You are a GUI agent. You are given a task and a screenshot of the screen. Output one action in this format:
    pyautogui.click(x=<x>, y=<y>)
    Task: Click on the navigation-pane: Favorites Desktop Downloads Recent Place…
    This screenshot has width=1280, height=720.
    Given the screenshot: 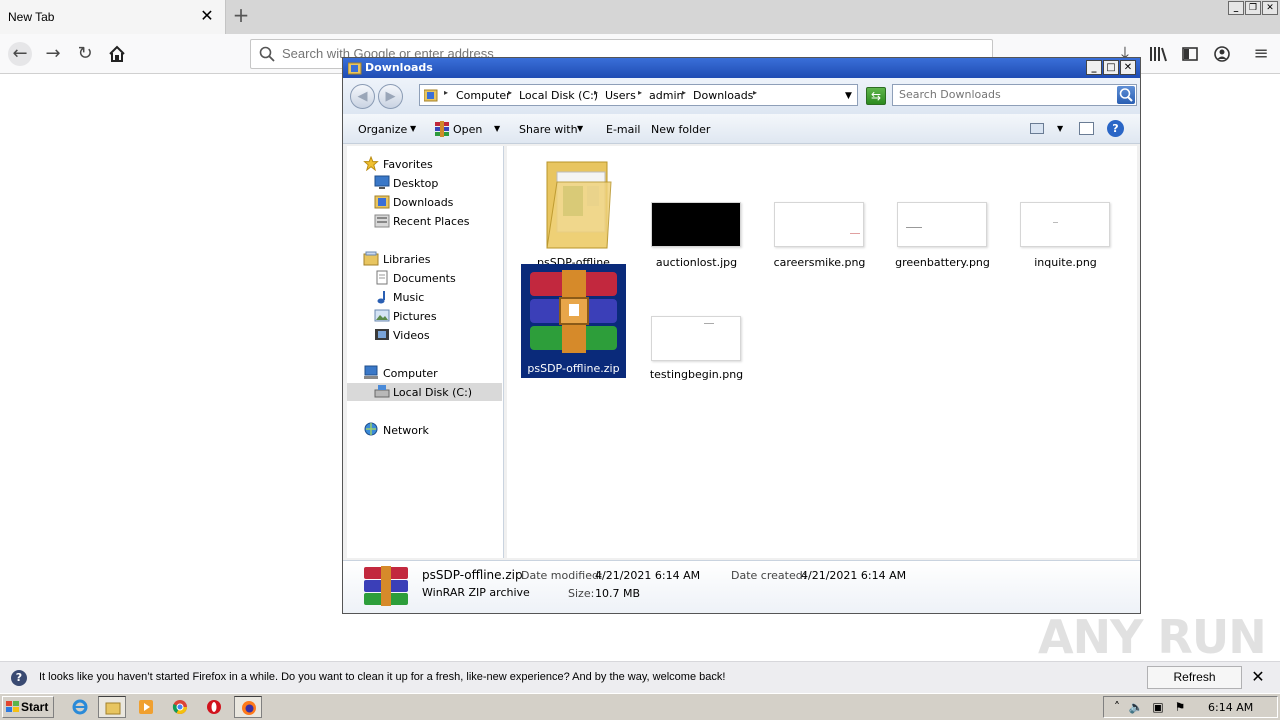 What is the action you would take?
    pyautogui.click(x=425, y=352)
    